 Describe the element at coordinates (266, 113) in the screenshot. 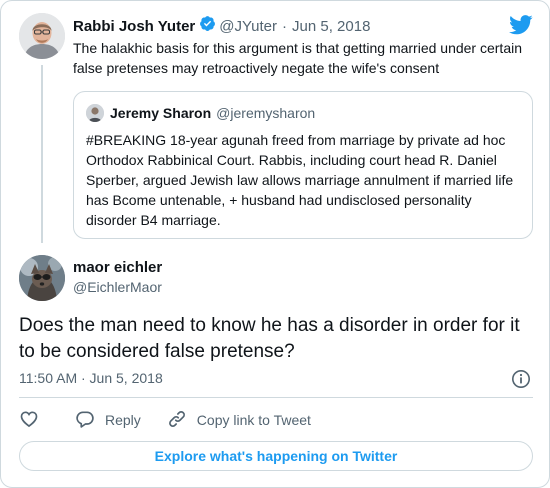

I see `quoted-author-handle: @jeremysharon` at that location.